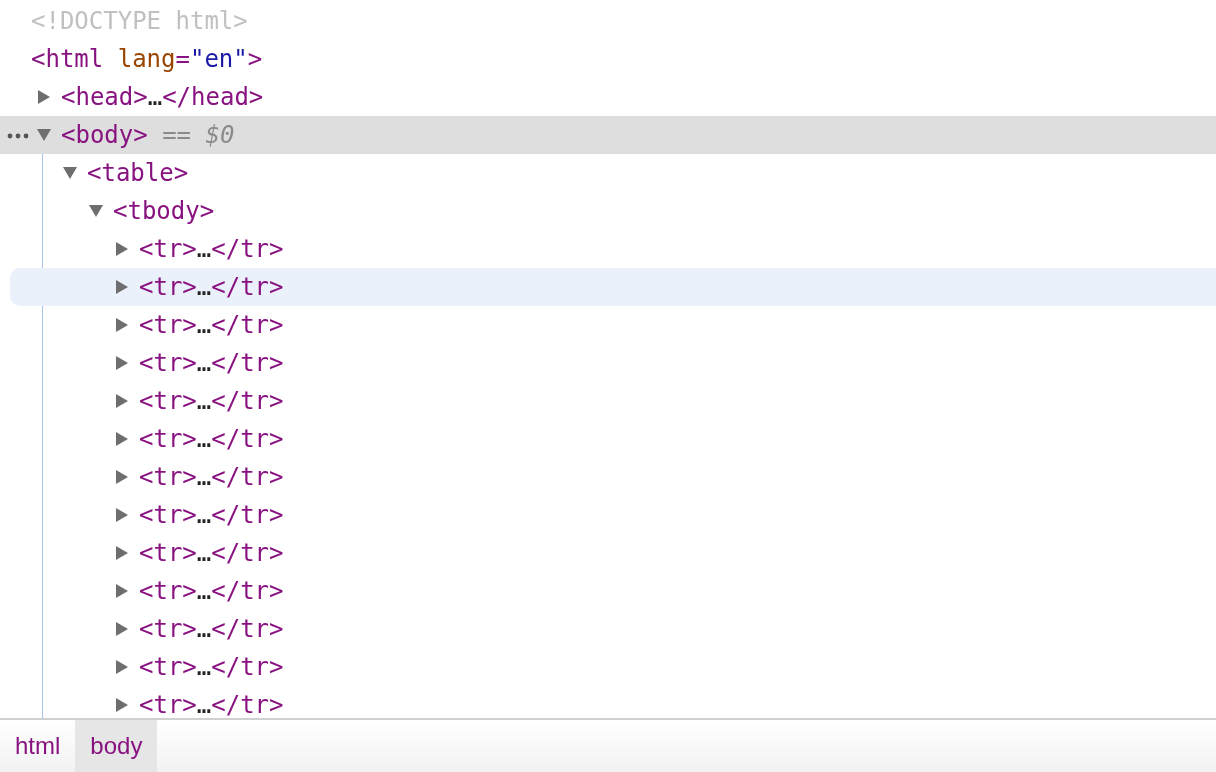 This screenshot has width=1216, height=772. I want to click on node-row: <html lang="en">, so click(608, 59).